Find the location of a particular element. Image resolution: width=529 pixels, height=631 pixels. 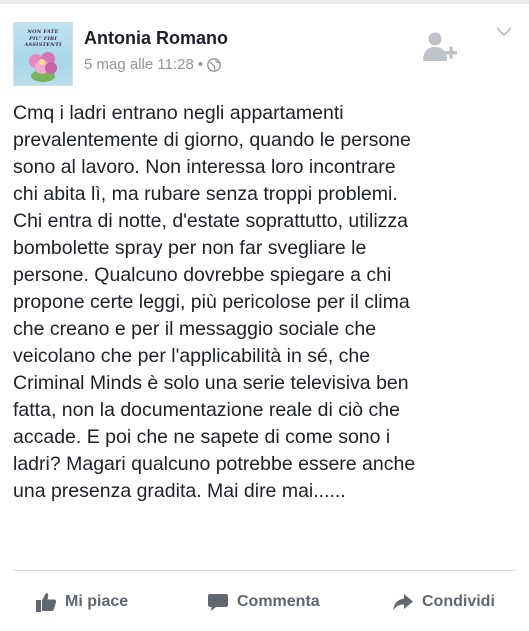

post-timestamp: 5 mag alle 11:28 is located at coordinates (139, 64).